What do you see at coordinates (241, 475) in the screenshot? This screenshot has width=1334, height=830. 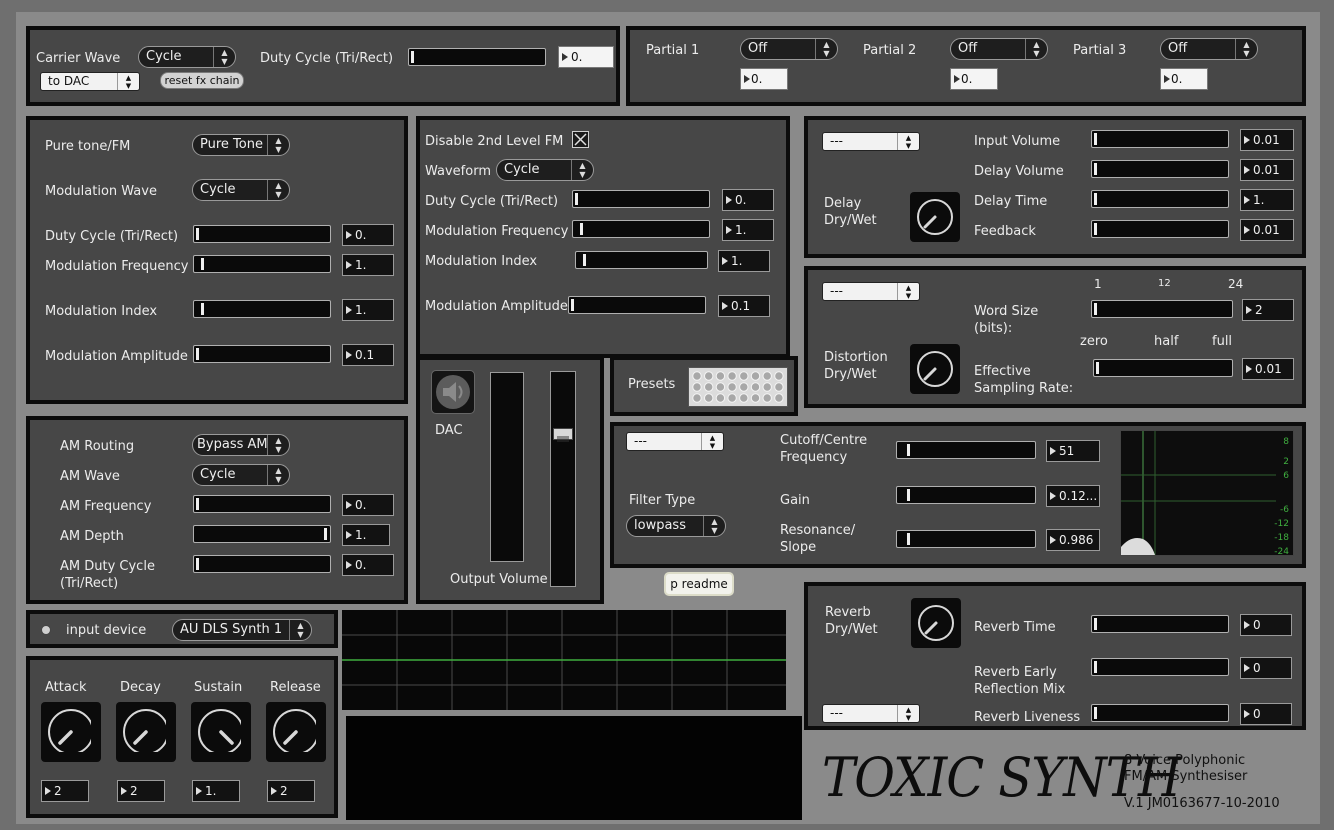 I see `am-wave-menu: Cycle ▲ ▼` at bounding box center [241, 475].